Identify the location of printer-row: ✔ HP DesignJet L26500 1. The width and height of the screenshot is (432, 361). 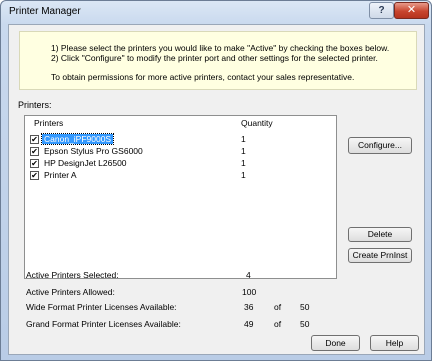
(180, 163).